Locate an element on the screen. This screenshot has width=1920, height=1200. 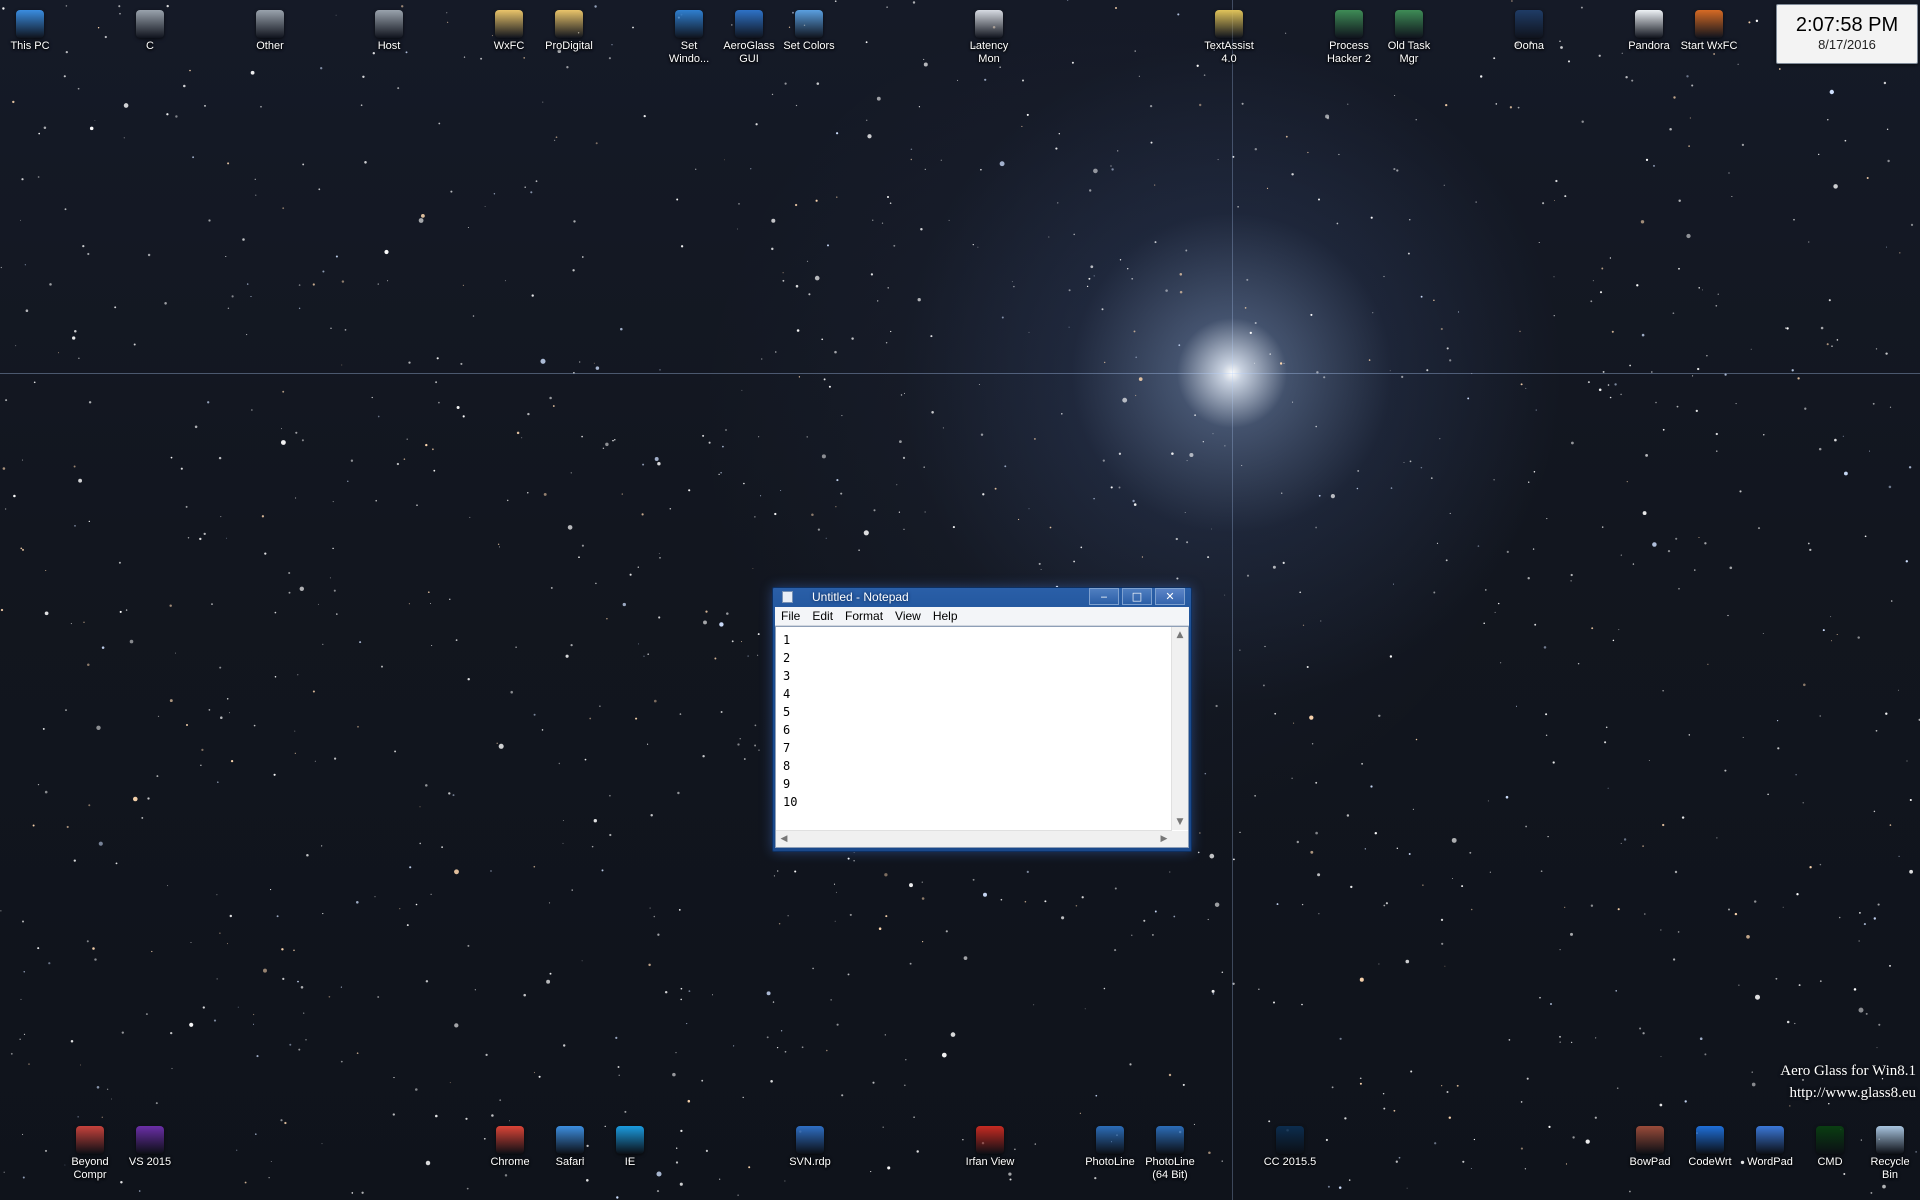
ooma-icon is located at coordinates (1529, 24).